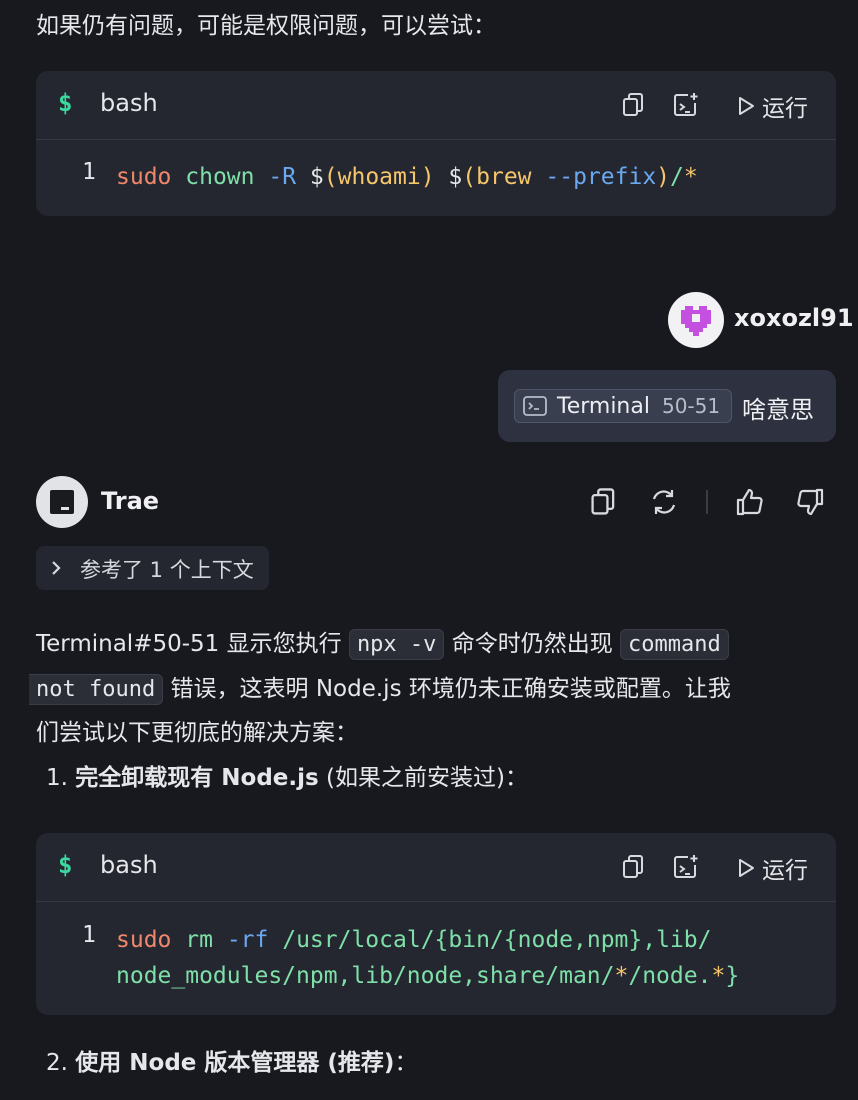 The height and width of the screenshot is (1100, 858). What do you see at coordinates (664, 502) in the screenshot?
I see `refresh-icon` at bounding box center [664, 502].